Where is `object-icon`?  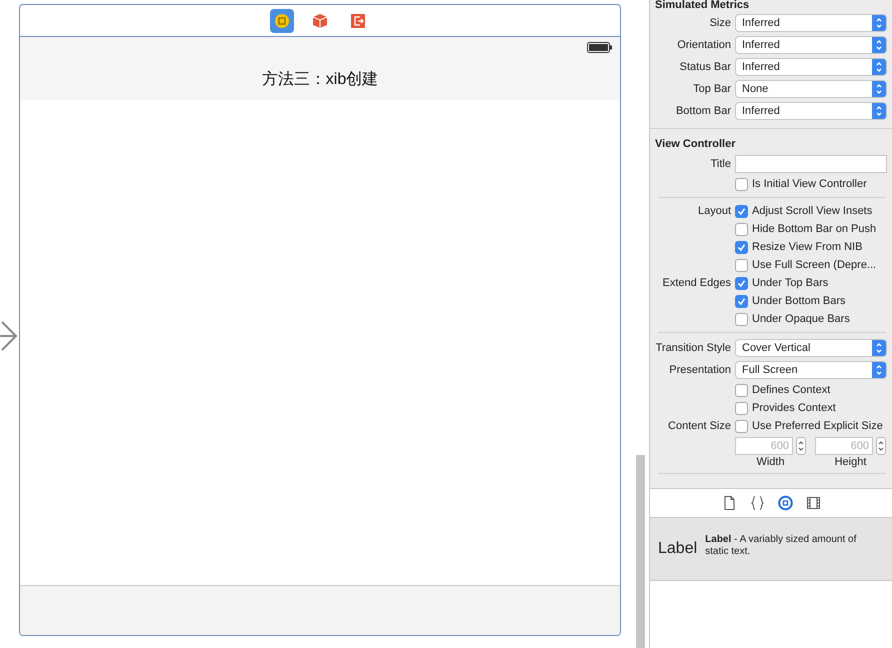
object-icon is located at coordinates (785, 503).